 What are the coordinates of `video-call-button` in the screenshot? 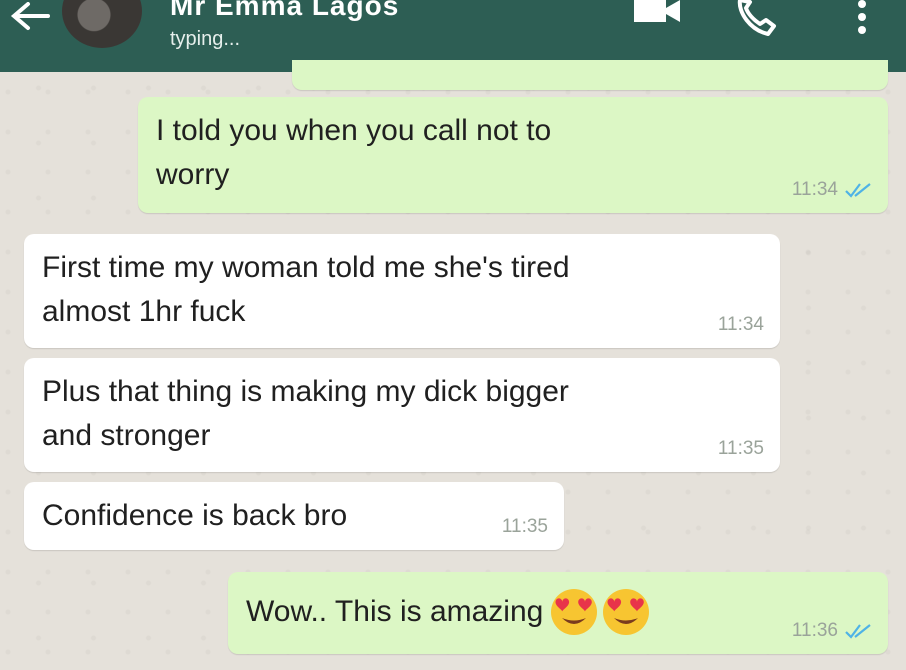 It's located at (657, 14).